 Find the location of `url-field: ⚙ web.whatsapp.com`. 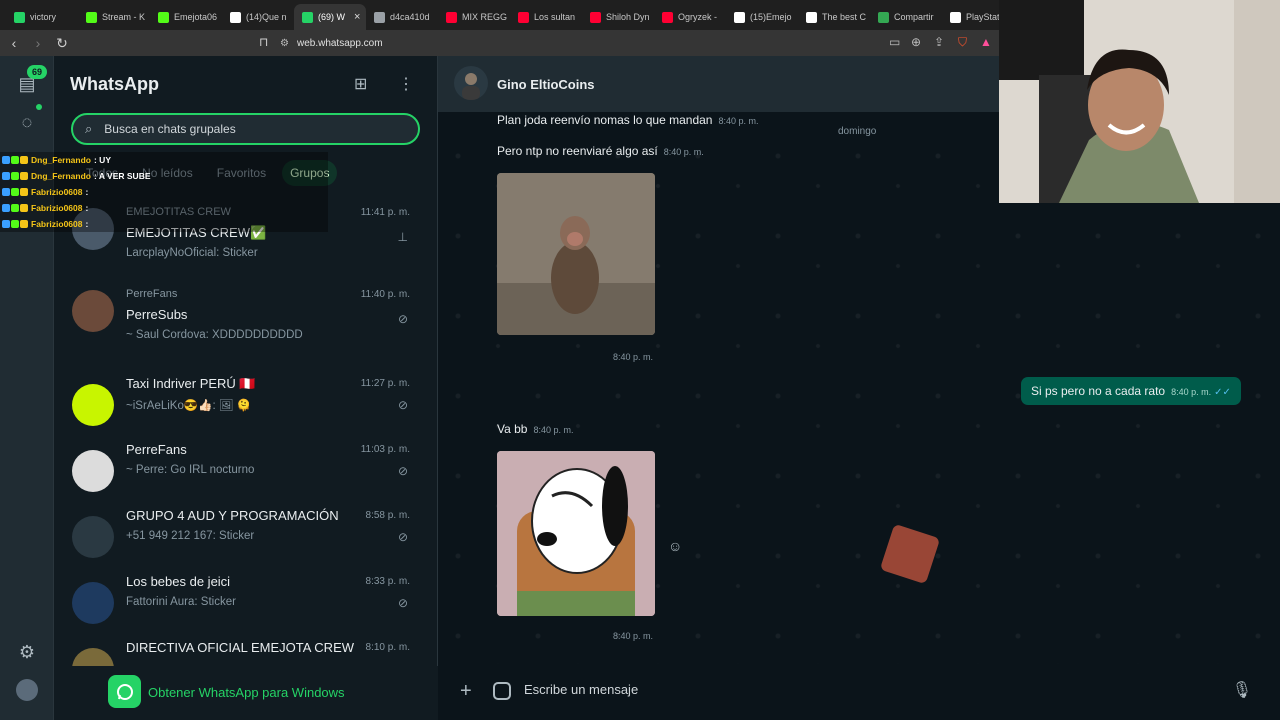

url-field: ⚙ web.whatsapp.com is located at coordinates (331, 43).